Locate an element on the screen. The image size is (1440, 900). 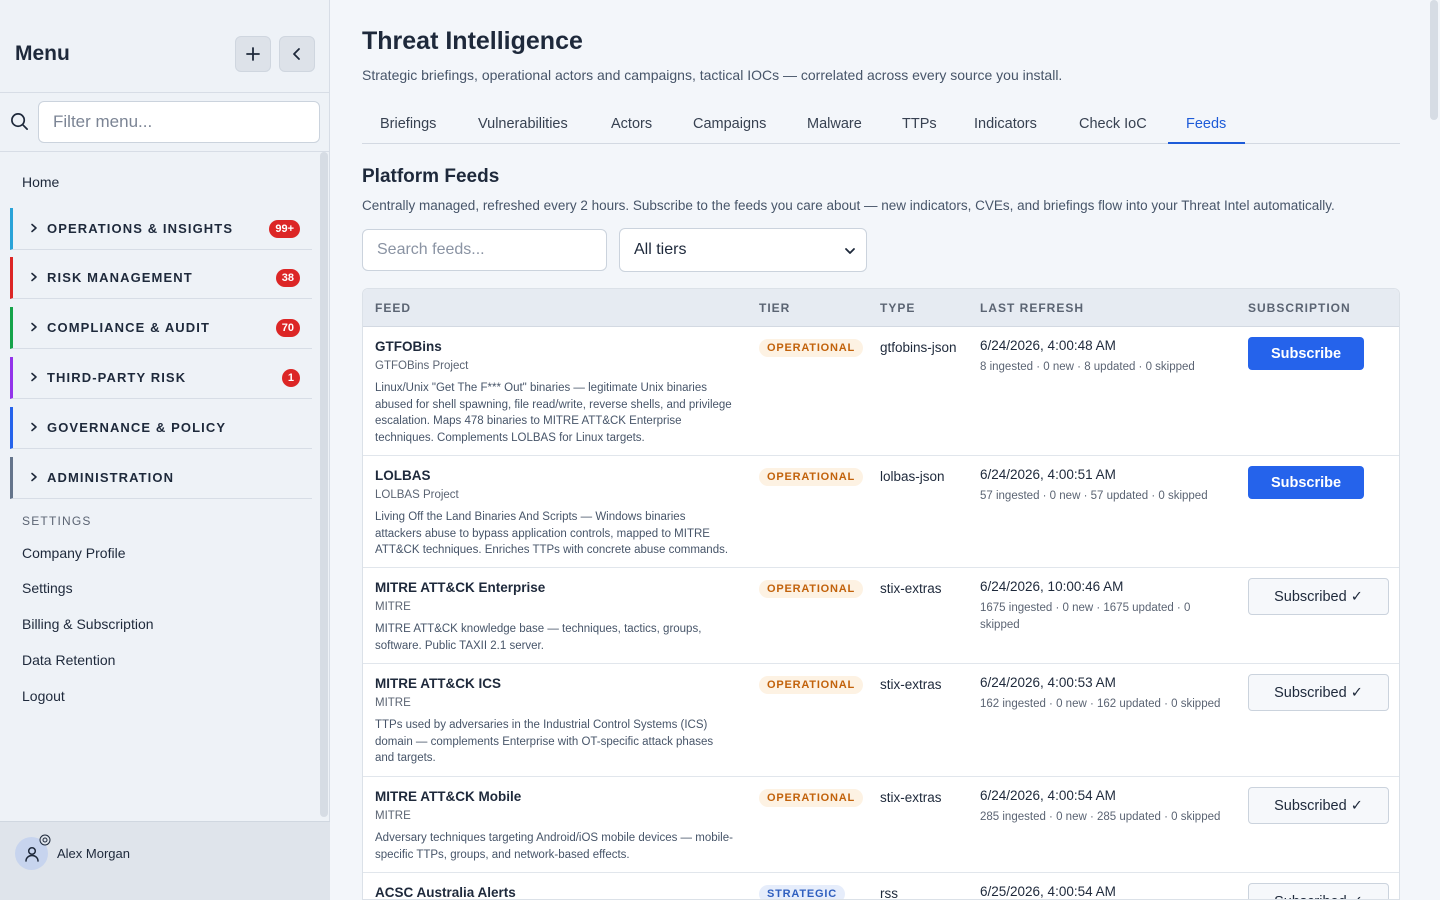
feed-name: GTFOBins is located at coordinates (408, 346).